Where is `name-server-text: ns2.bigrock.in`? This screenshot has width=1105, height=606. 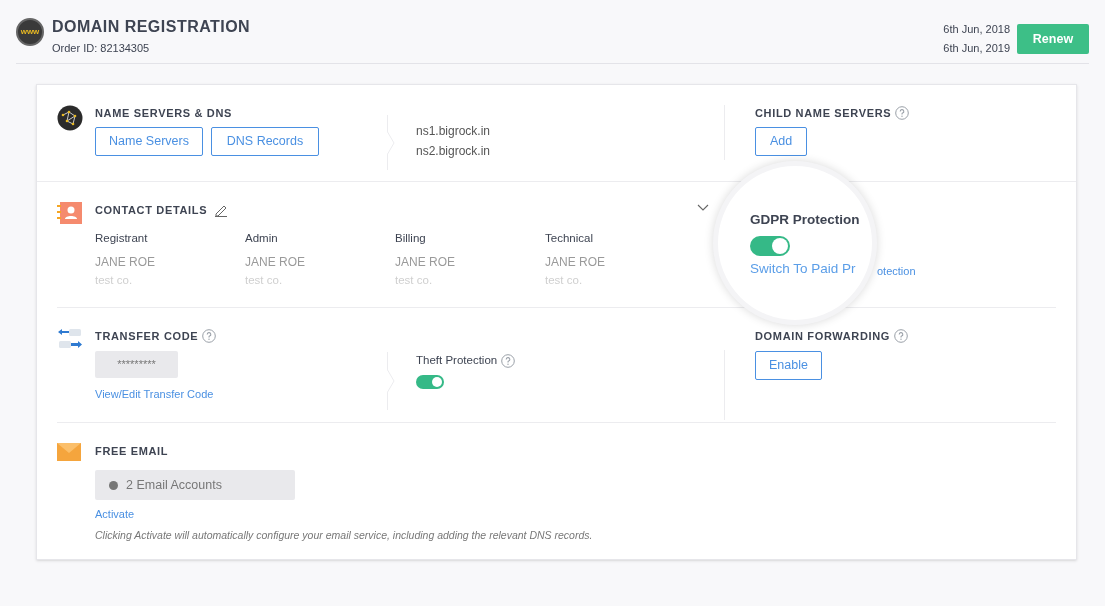
name-server-text: ns2.bigrock.in is located at coordinates (454, 151).